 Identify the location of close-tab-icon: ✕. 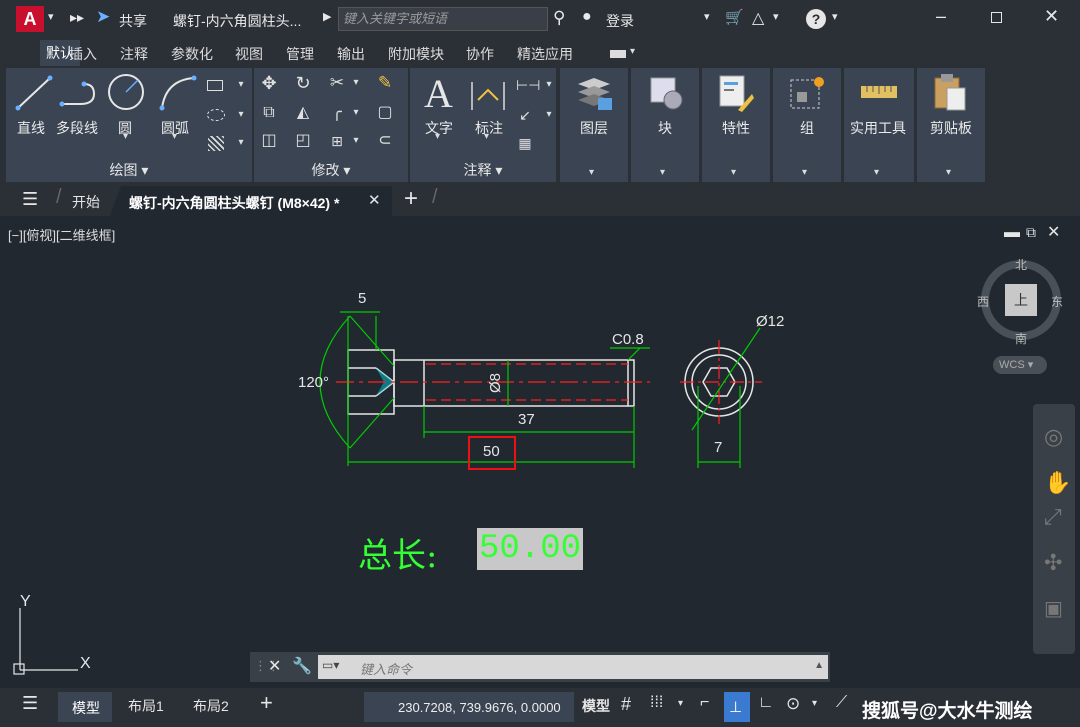
(374, 200).